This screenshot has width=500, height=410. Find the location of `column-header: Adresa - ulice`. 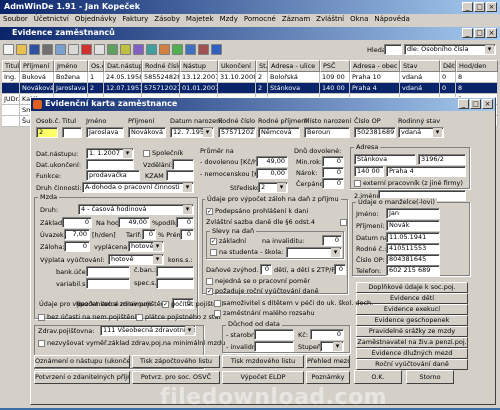

column-header: Adresa - ulice is located at coordinates (294, 66).